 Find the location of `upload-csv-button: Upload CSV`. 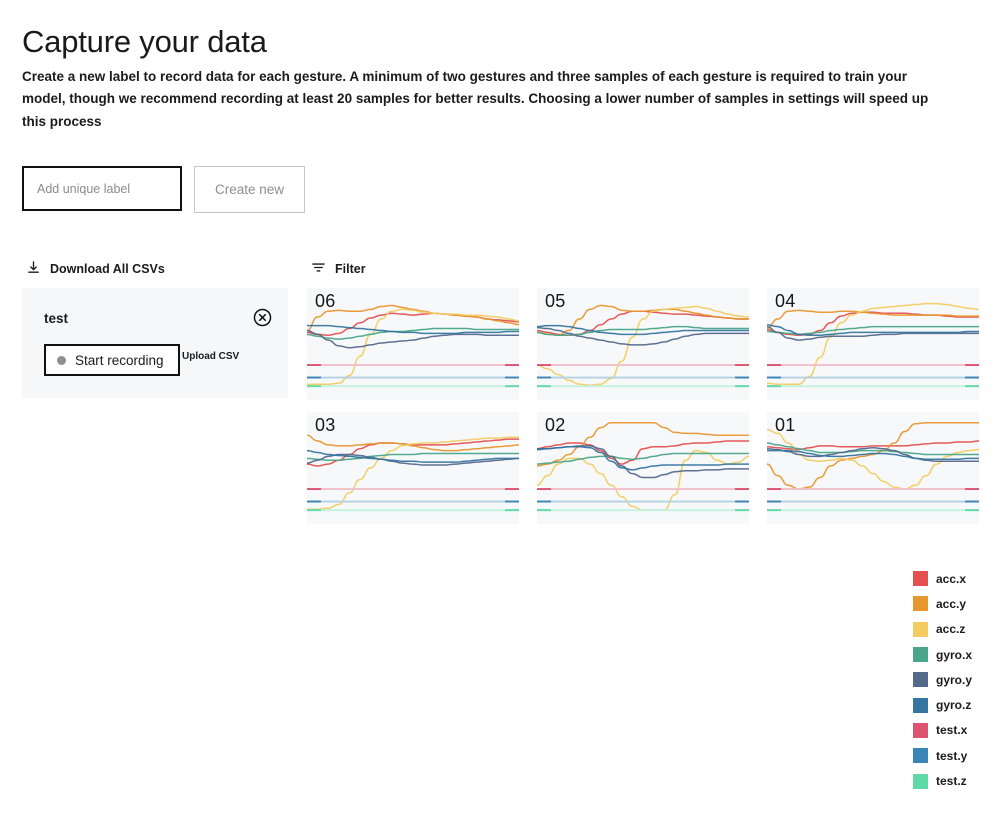

upload-csv-button: Upload CSV is located at coordinates (210, 356).